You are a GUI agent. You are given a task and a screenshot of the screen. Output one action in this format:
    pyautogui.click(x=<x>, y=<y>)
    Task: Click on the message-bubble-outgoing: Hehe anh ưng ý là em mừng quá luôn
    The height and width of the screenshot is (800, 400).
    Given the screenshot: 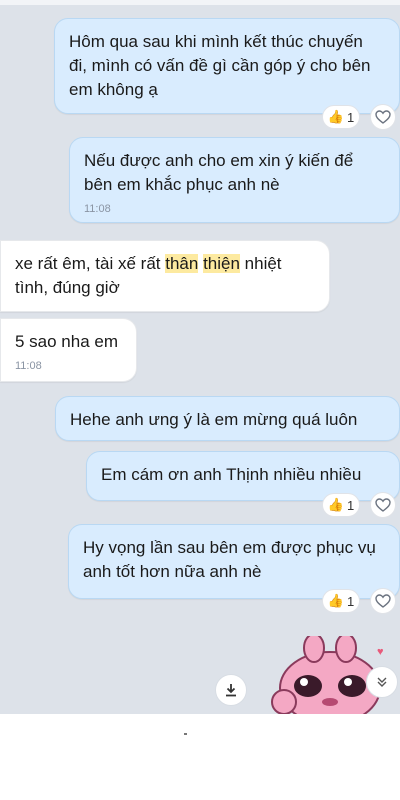 What is the action you would take?
    pyautogui.click(x=227, y=418)
    